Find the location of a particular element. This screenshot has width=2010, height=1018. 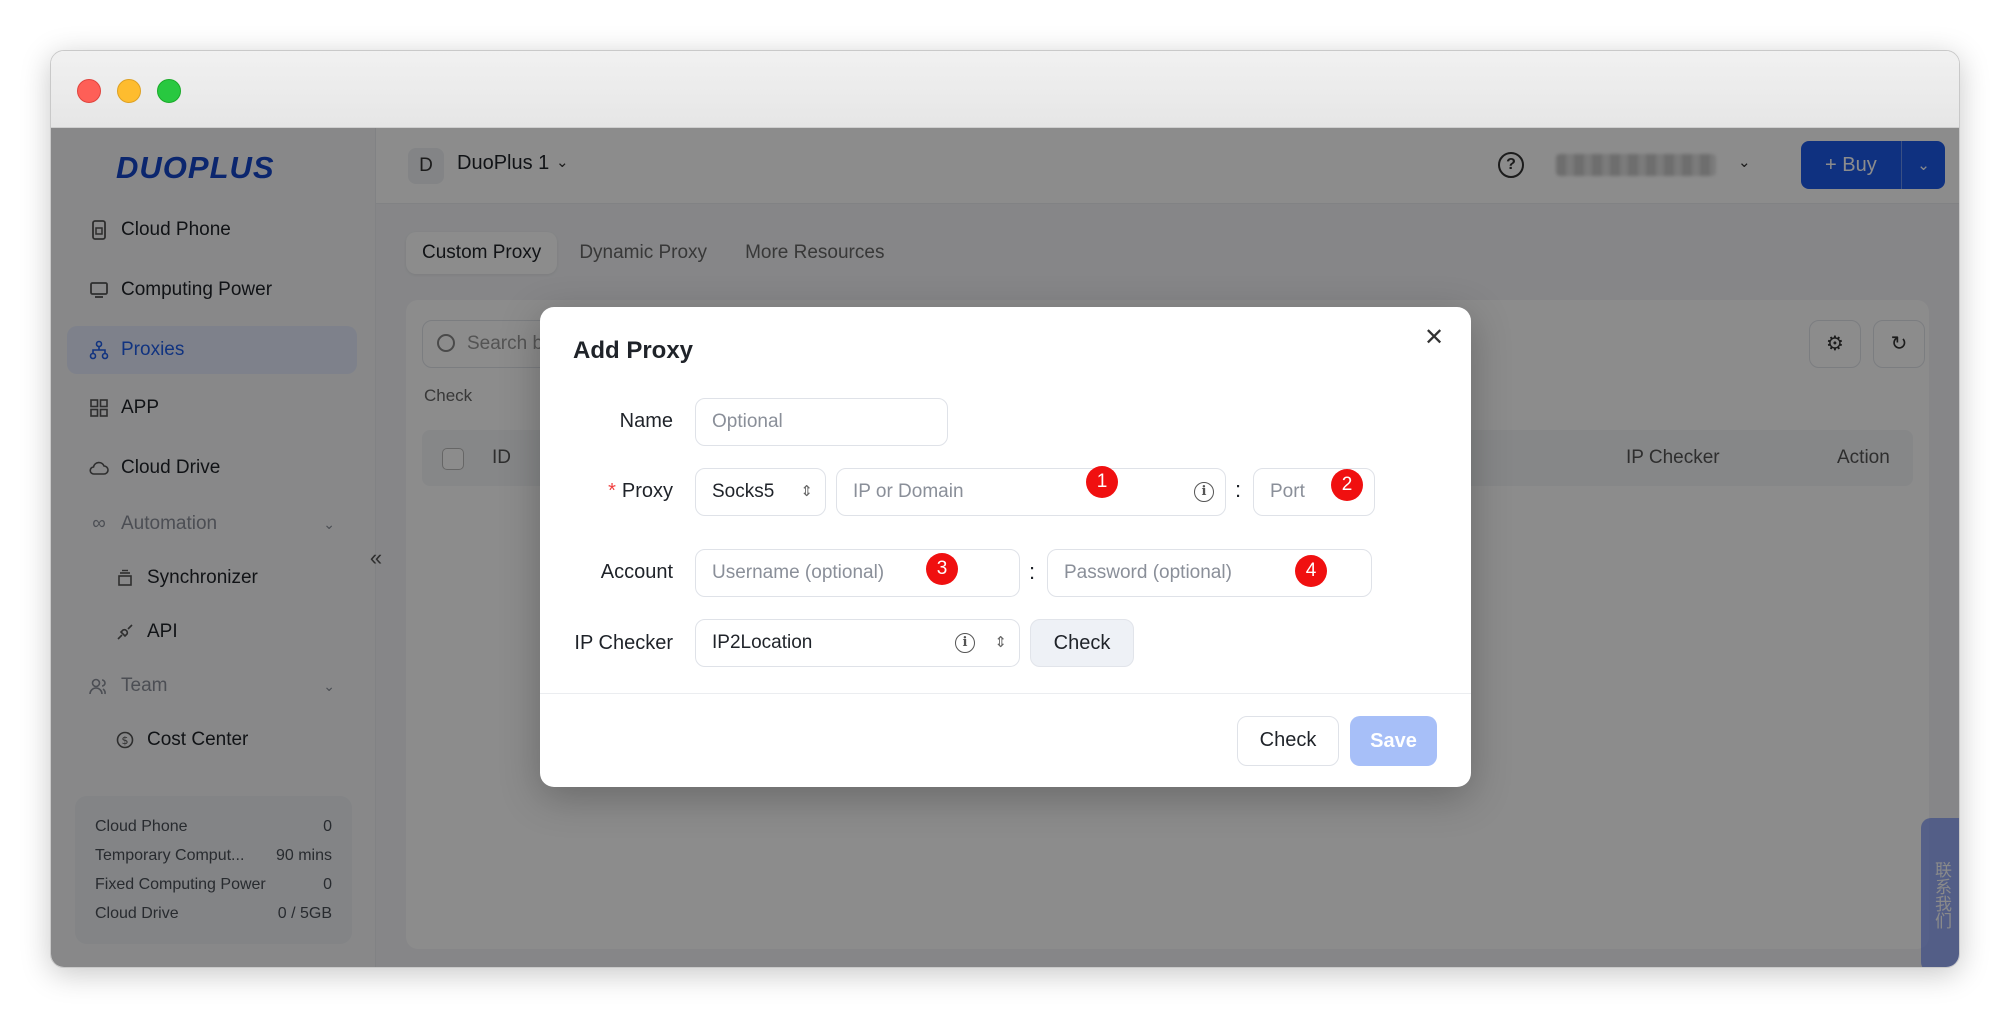

proxy-label: * Proxy is located at coordinates (640, 491).